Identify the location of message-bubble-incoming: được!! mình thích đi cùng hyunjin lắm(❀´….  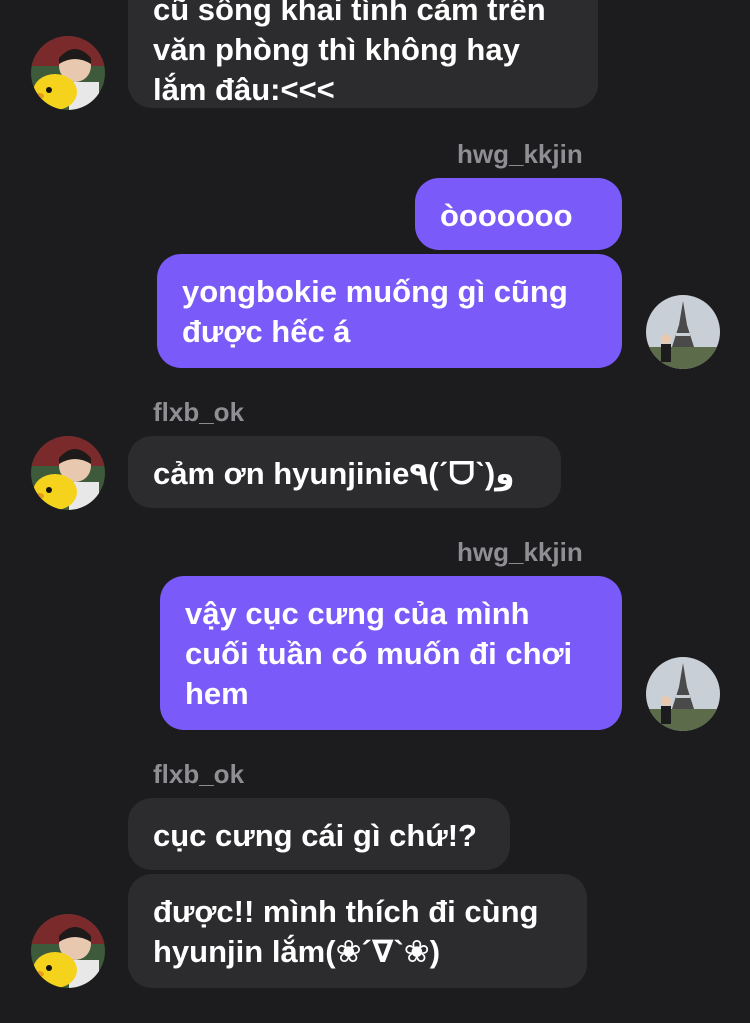
(357, 931).